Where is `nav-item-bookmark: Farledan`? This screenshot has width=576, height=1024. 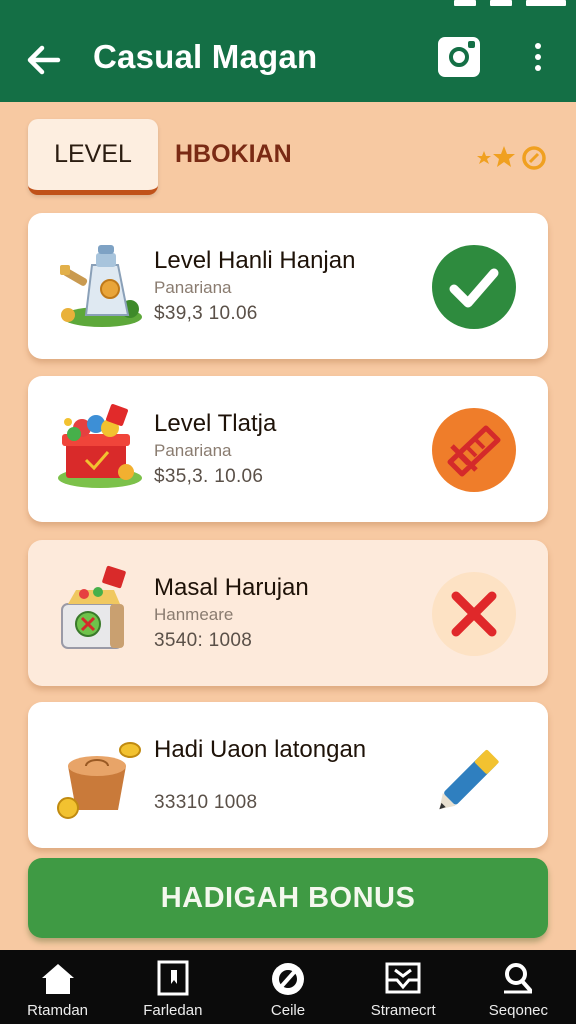 nav-item-bookmark: Farledan is located at coordinates (172, 987).